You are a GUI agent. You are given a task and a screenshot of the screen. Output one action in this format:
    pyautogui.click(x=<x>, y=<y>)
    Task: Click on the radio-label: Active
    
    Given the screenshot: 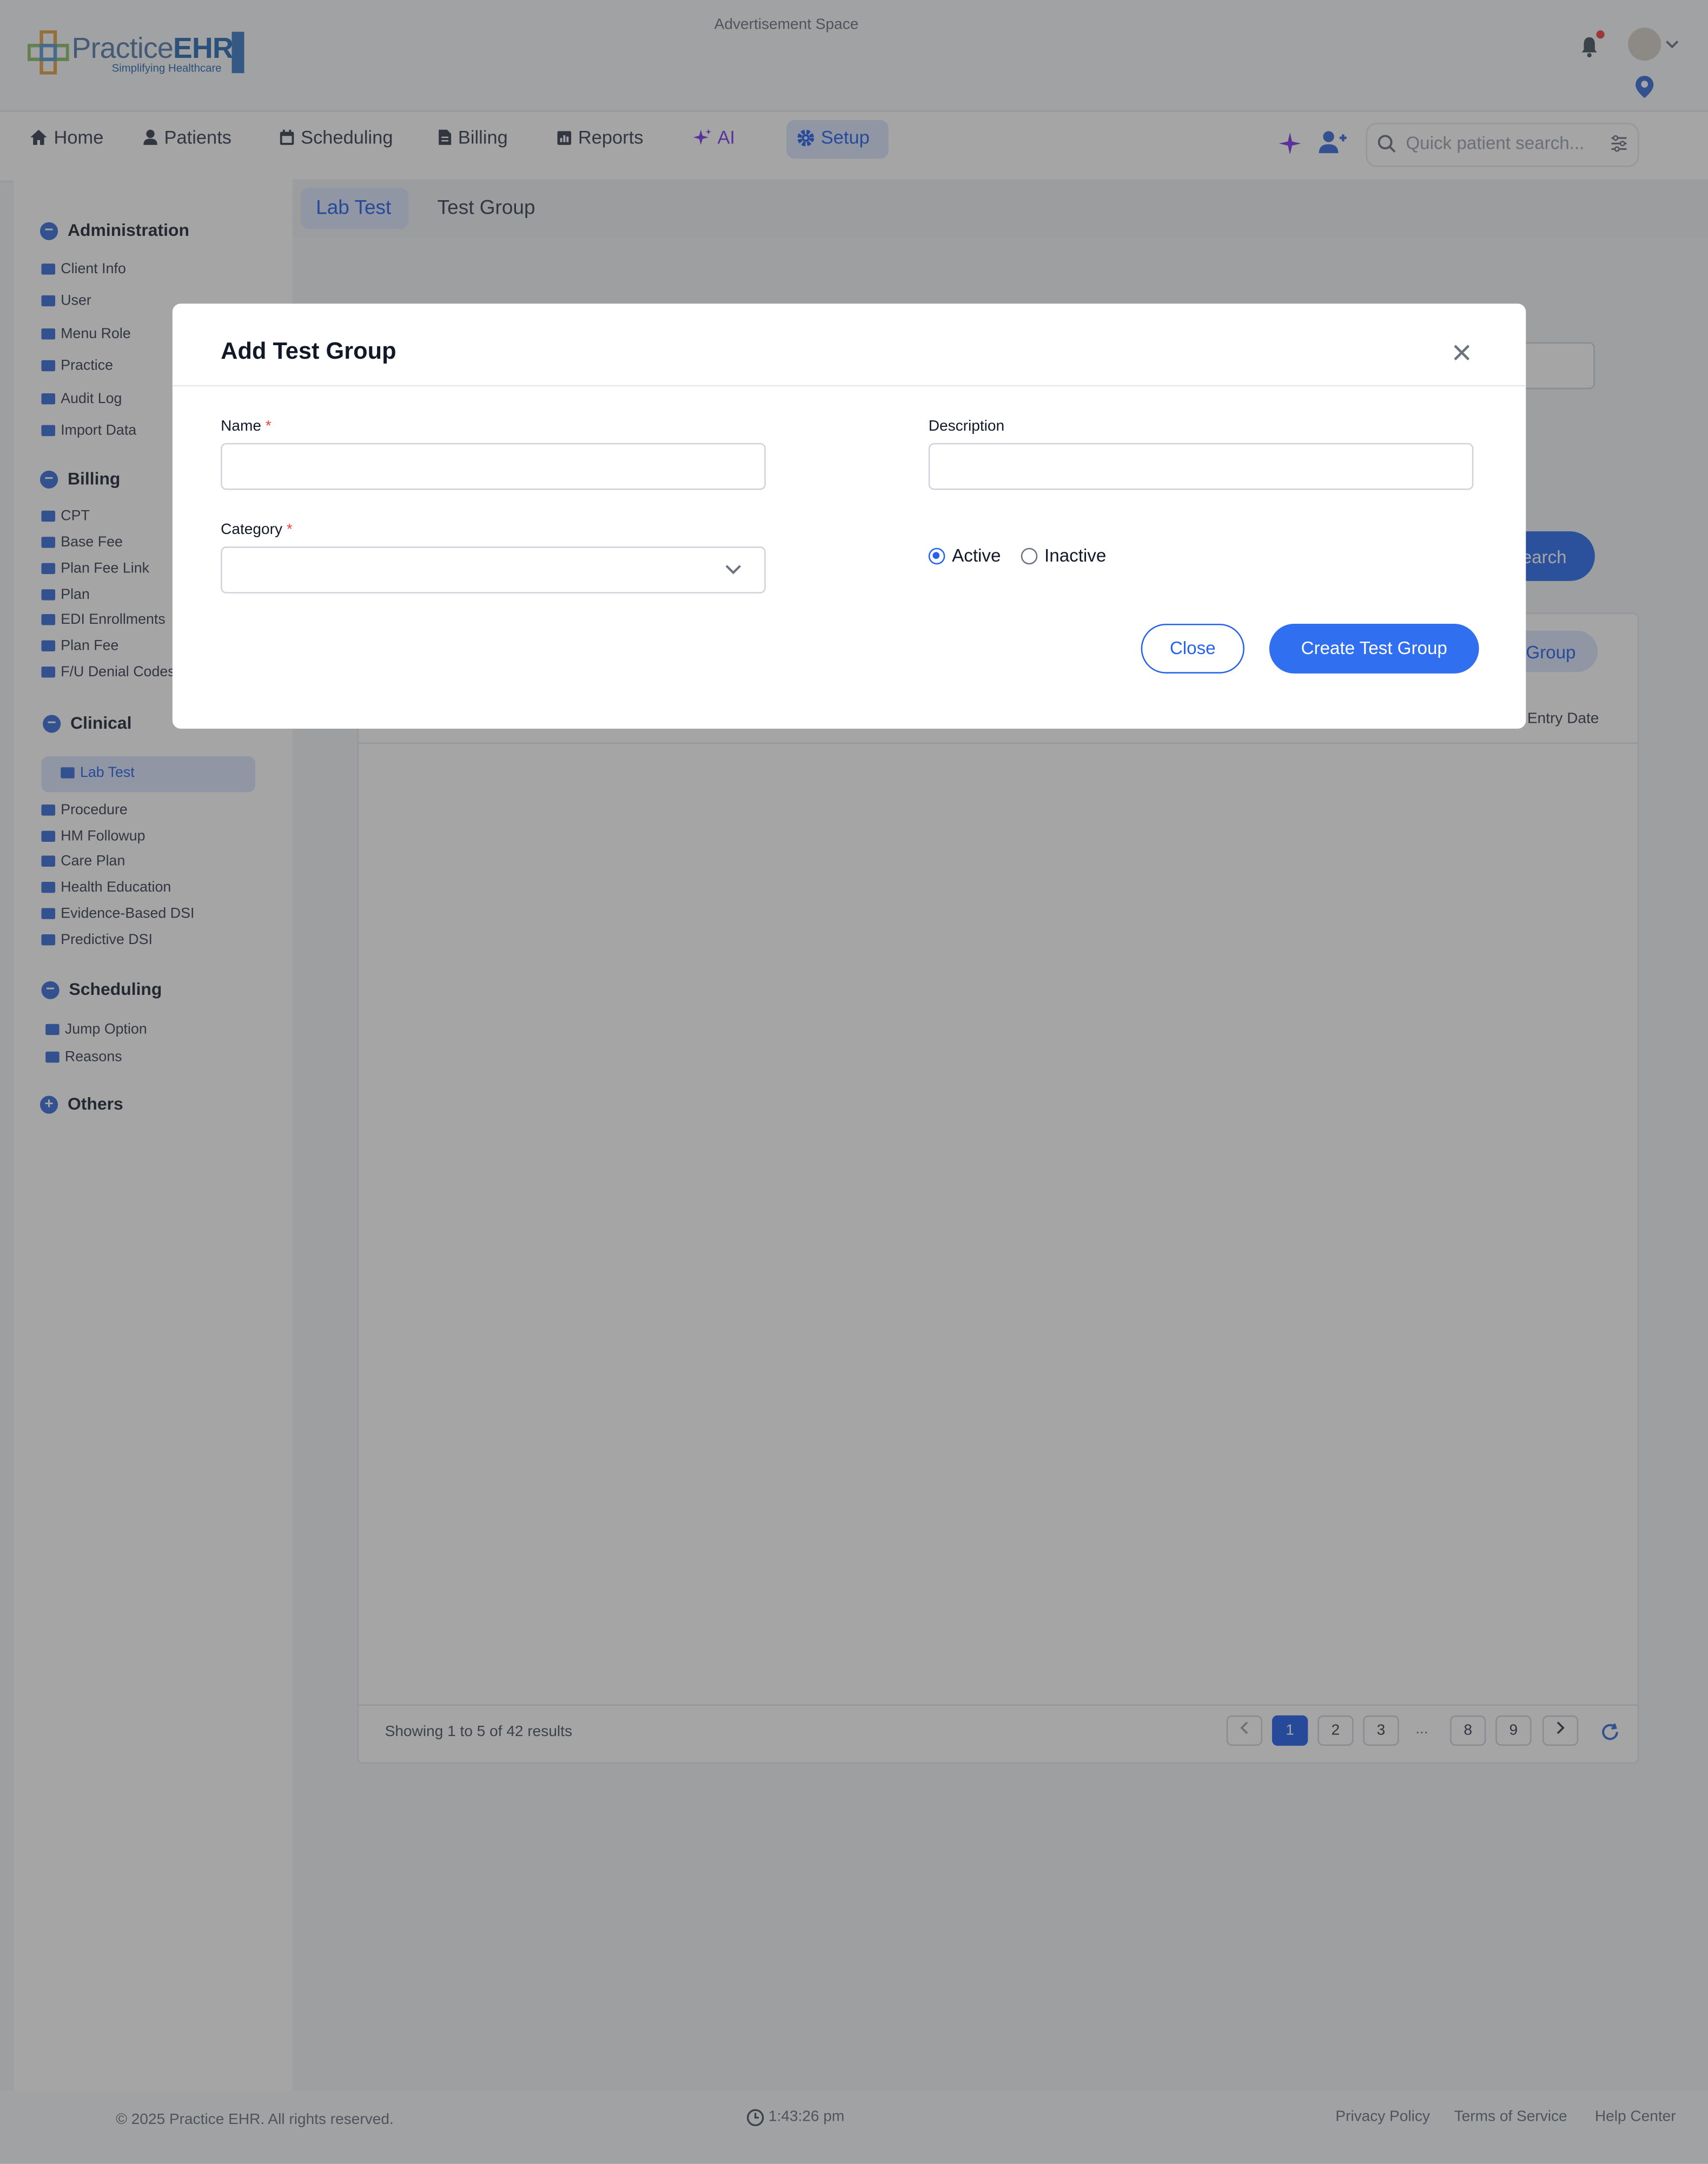 What is the action you would take?
    pyautogui.click(x=976, y=556)
    